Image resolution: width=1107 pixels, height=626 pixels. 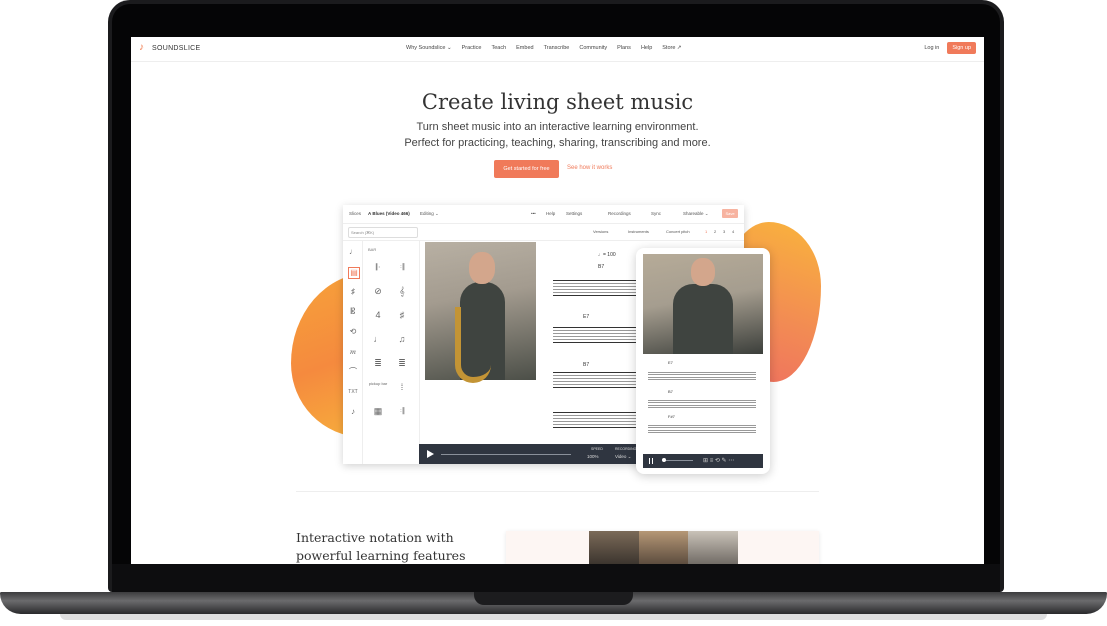 I want to click on bar-icon: ▤, so click(x=354, y=273).